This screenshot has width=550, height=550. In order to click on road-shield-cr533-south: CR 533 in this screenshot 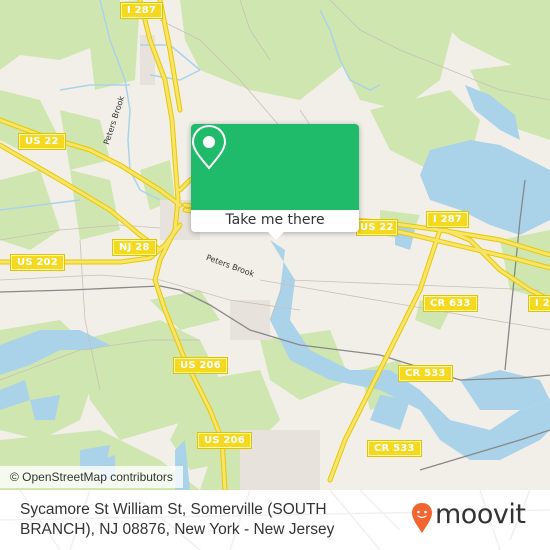, I will do `click(394, 448)`.